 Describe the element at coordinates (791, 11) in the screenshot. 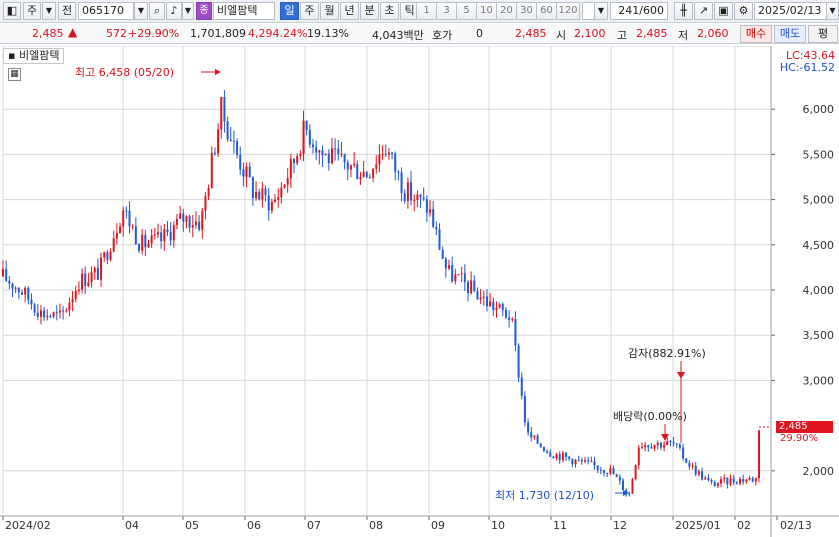

I see `date-input: 2025/02/13` at that location.